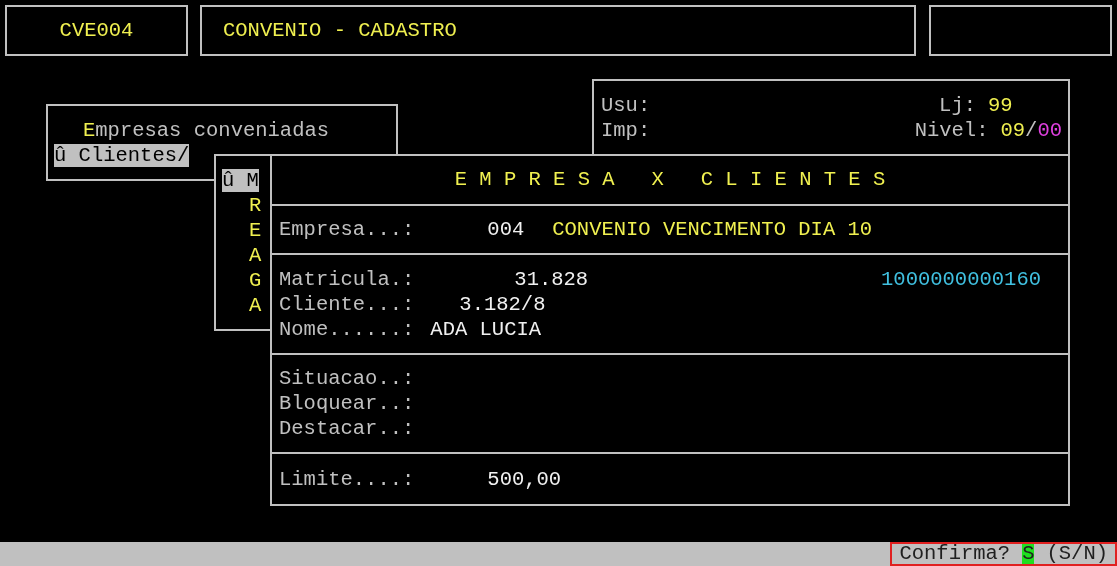  What do you see at coordinates (347, 304) in the screenshot?
I see `field-label: Cliente...:` at bounding box center [347, 304].